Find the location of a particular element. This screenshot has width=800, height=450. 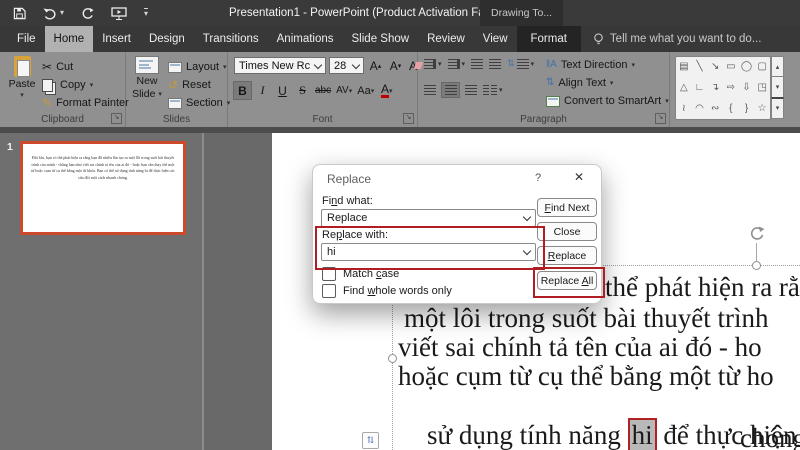

new-slide-label1: New is located at coordinates (147, 81).